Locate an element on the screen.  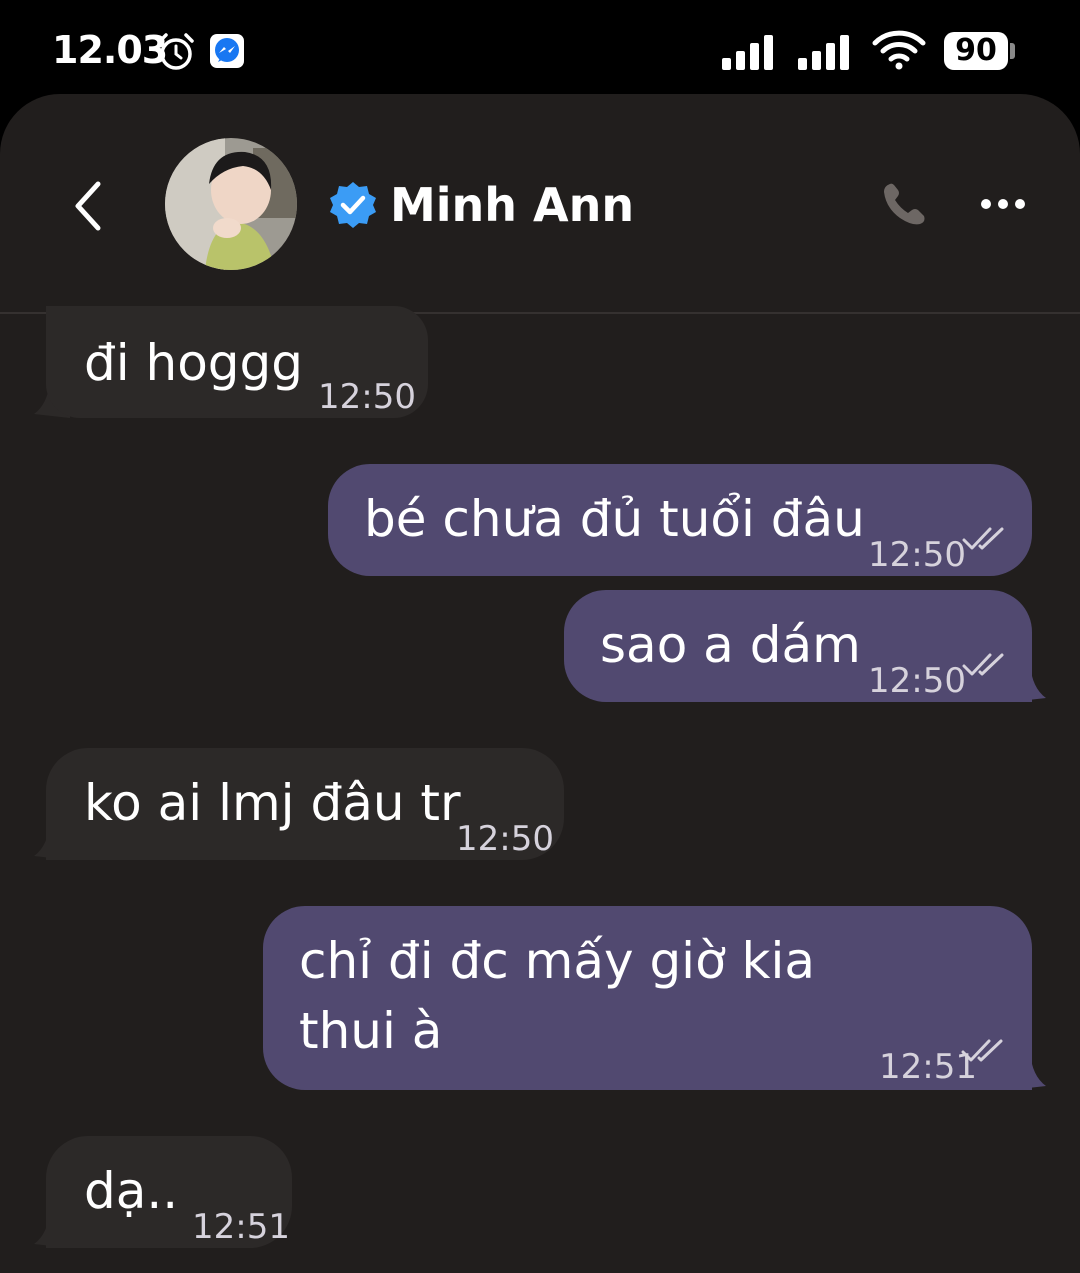
battery-icon: 90 is located at coordinates (976, 51).